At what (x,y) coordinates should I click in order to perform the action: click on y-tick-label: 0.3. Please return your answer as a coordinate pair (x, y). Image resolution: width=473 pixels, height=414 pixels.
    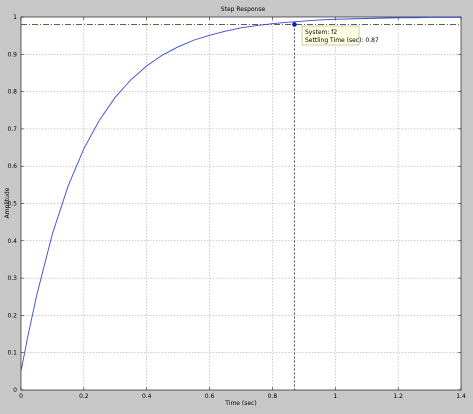
    Looking at the image, I should click on (12, 278).